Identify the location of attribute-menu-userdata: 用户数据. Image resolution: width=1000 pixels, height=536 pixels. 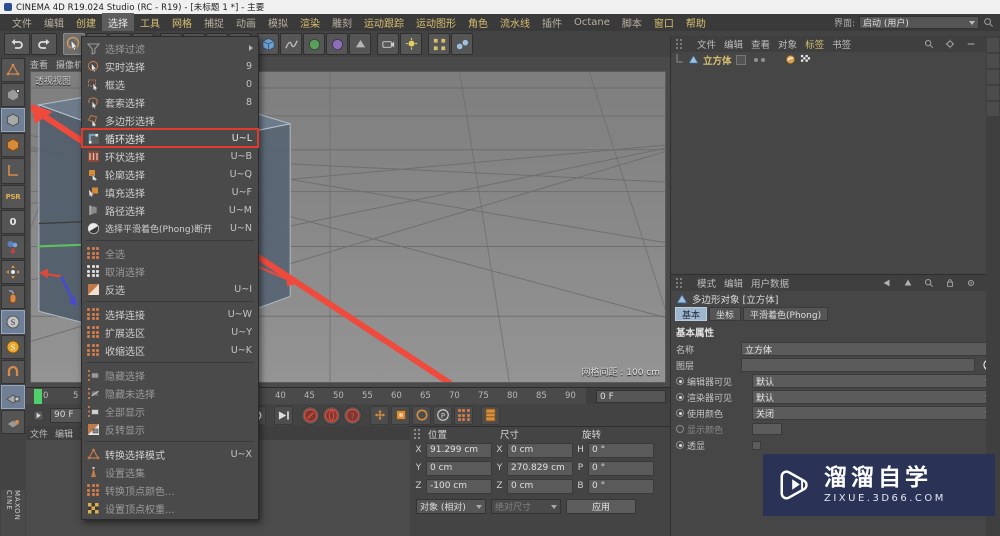
(770, 283).